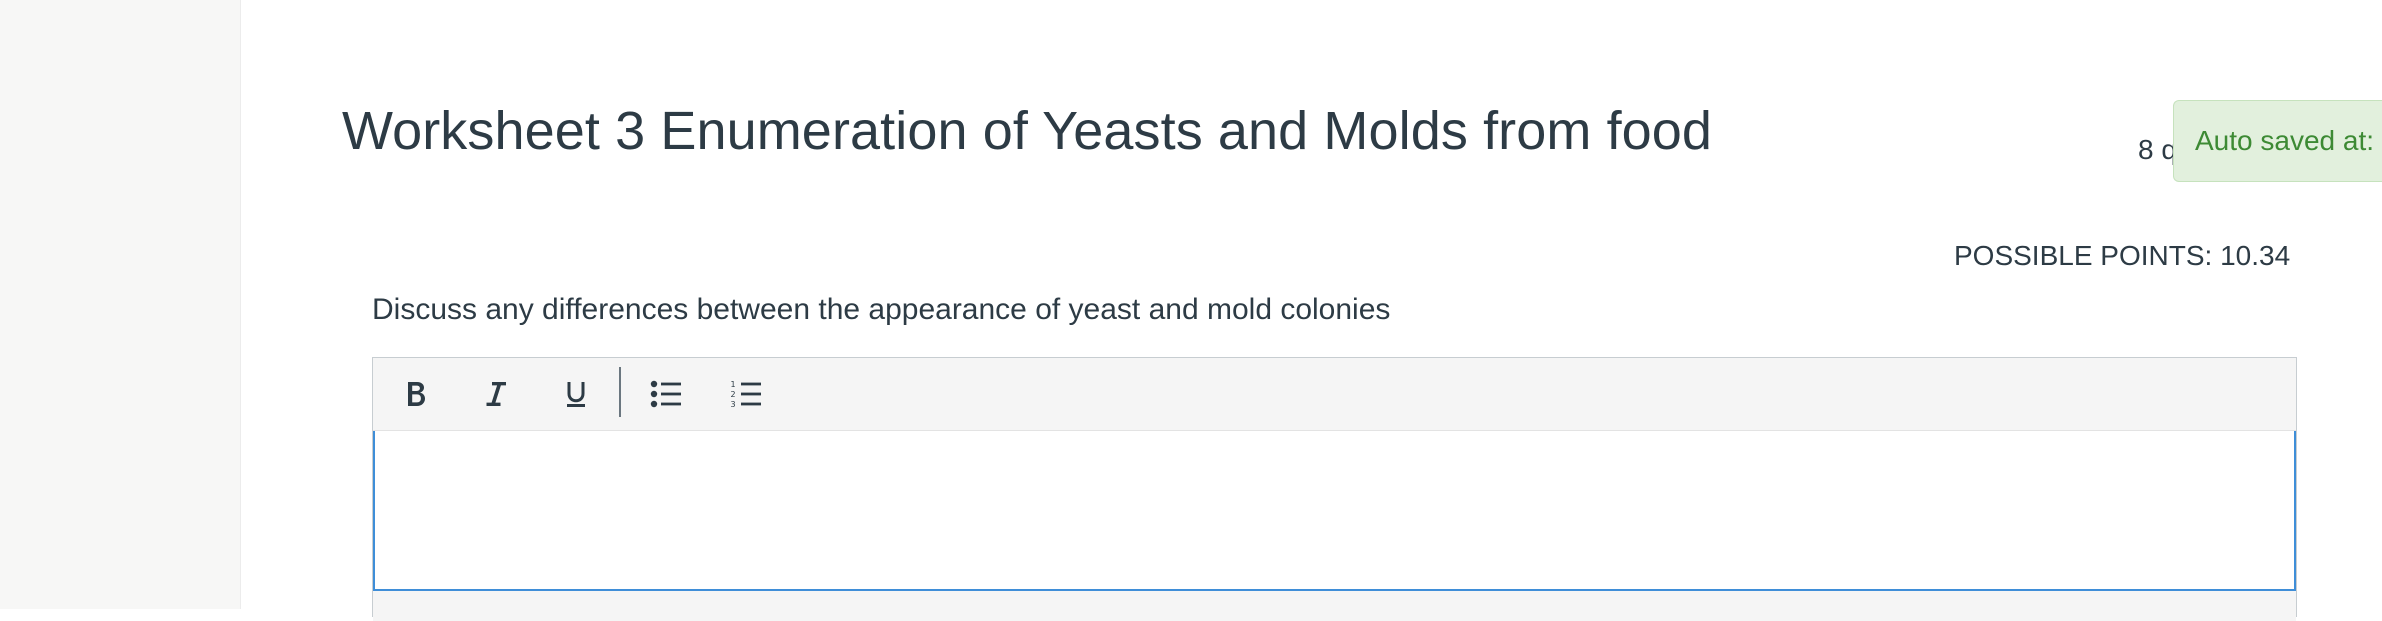 The height and width of the screenshot is (621, 2382). What do you see at coordinates (733, 404) in the screenshot?
I see `svg-text: 3` at bounding box center [733, 404].